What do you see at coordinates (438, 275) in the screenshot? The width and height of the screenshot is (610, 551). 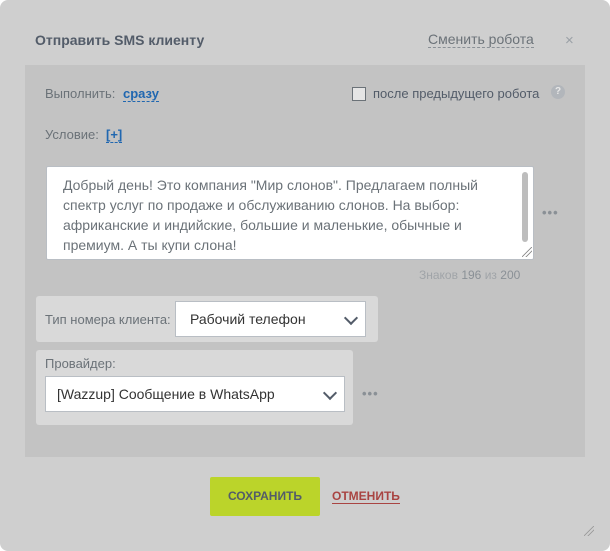 I see `char-counter-label: Знаков` at bounding box center [438, 275].